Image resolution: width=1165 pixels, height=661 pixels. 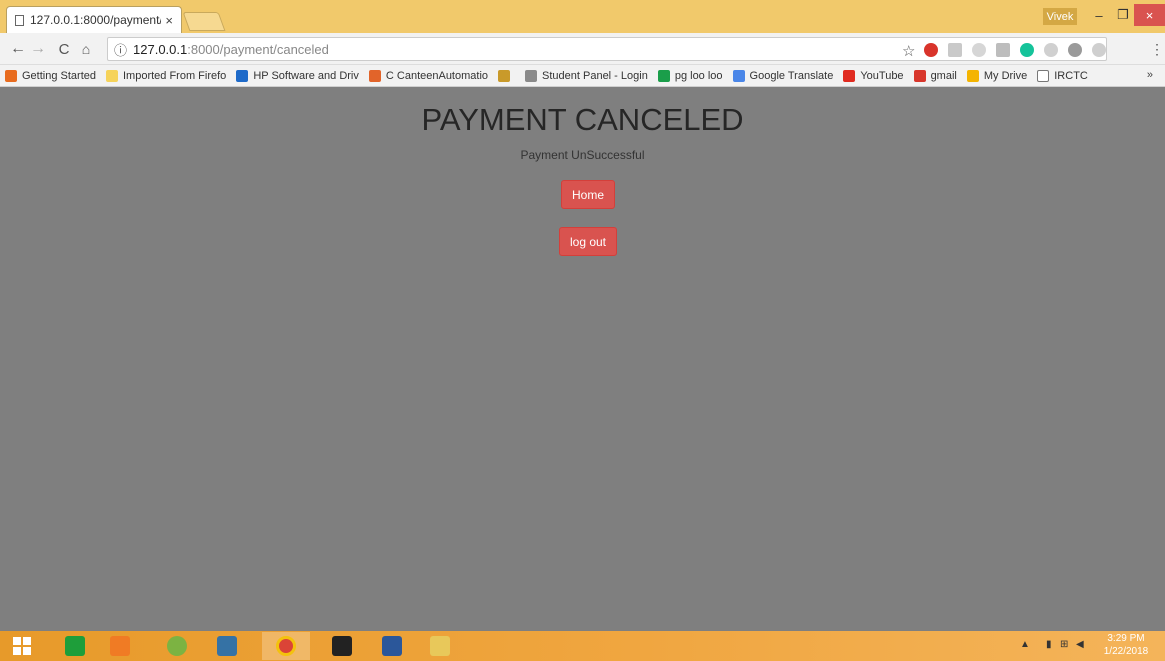 I want to click on bookmark-item, so click(x=506, y=75).